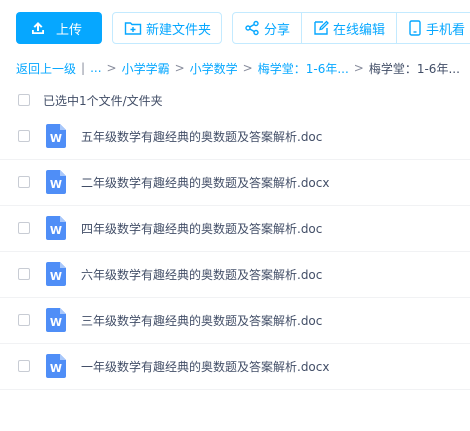  What do you see at coordinates (46, 68) in the screenshot?
I see `breadcrumb-back: 返回上一级` at bounding box center [46, 68].